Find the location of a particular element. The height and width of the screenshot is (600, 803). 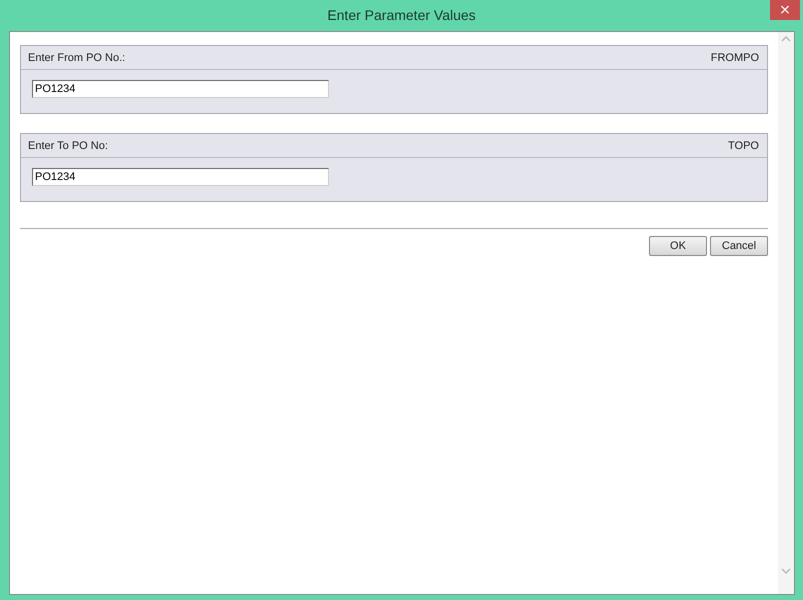

scrollbar is located at coordinates (786, 313).